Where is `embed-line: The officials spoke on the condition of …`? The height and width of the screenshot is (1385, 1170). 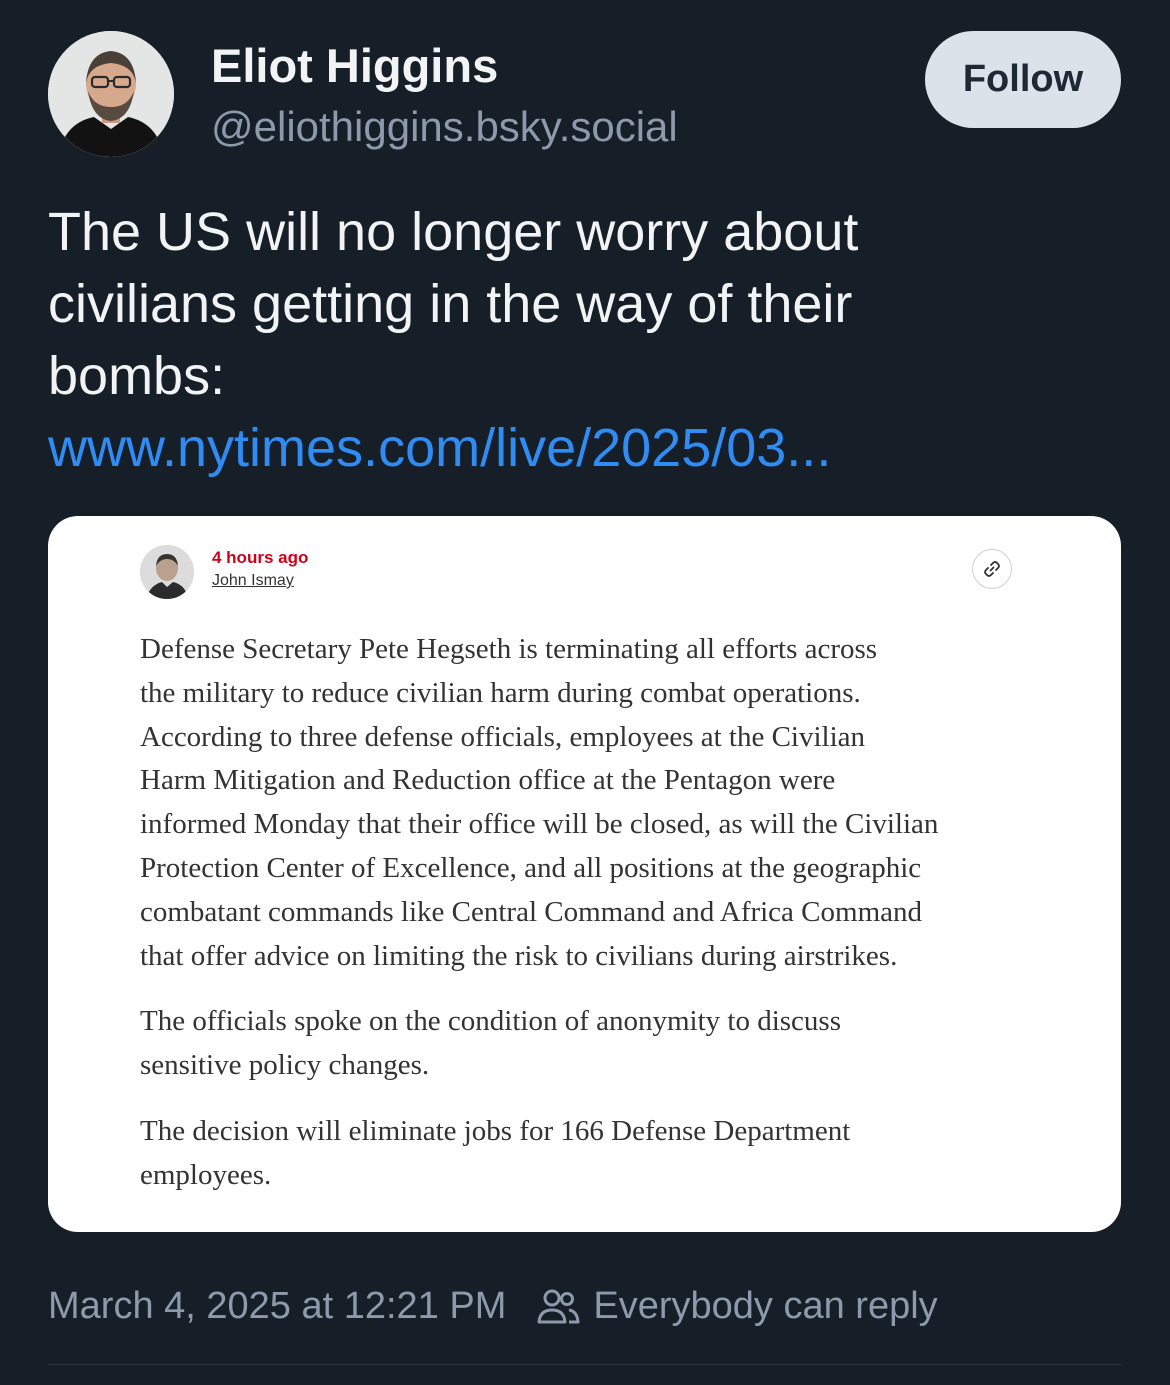
embed-line: The officials spoke on the condition of … is located at coordinates (490, 1021).